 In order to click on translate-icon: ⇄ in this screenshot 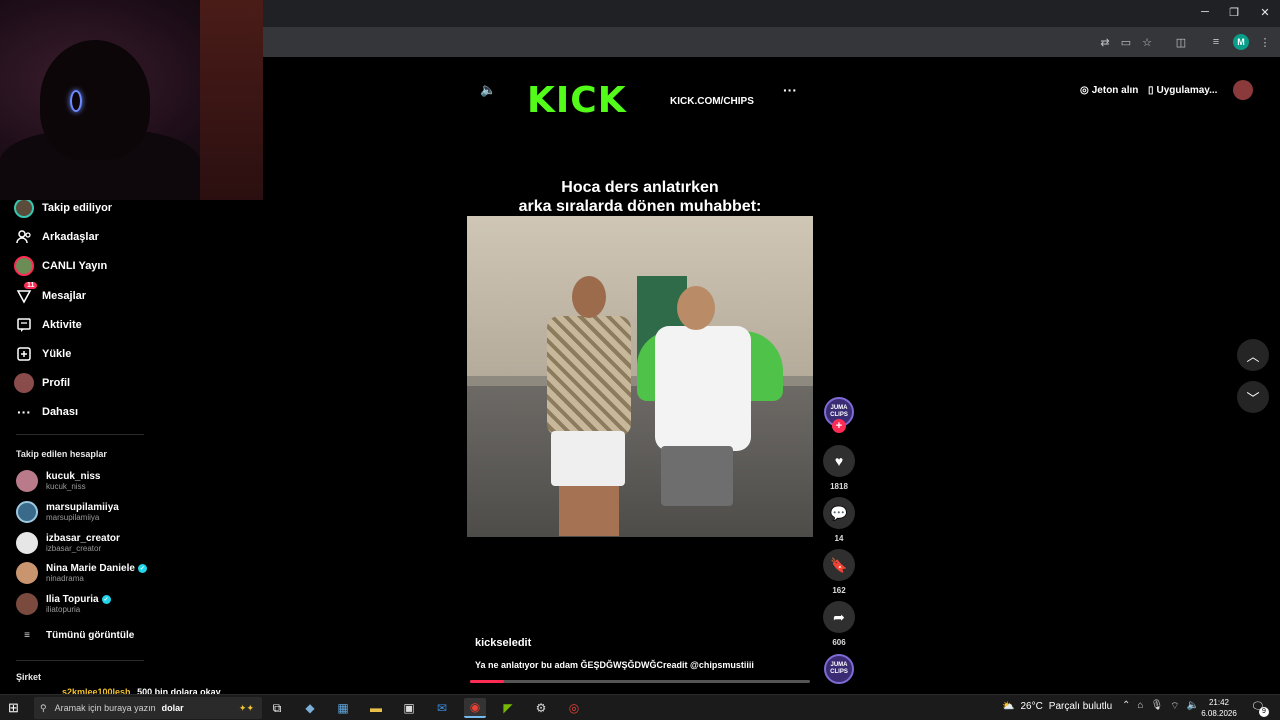, I will do `click(1105, 42)`.